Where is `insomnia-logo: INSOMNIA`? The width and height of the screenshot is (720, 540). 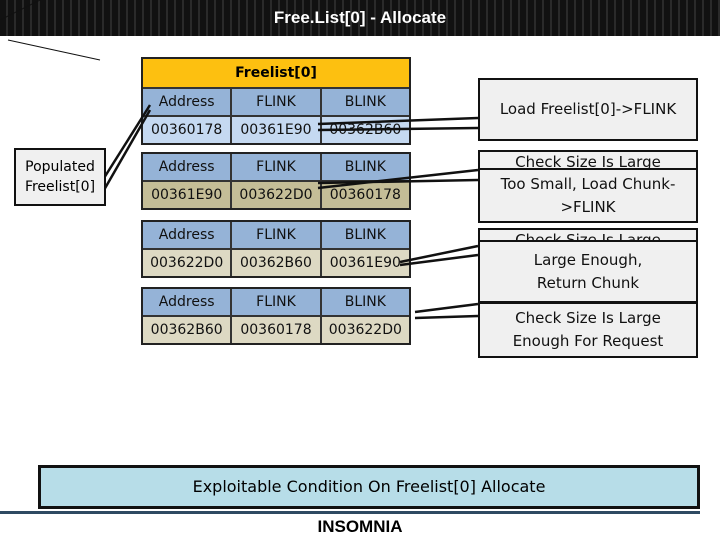
insomnia-logo: INSOMNIA is located at coordinates (360, 526).